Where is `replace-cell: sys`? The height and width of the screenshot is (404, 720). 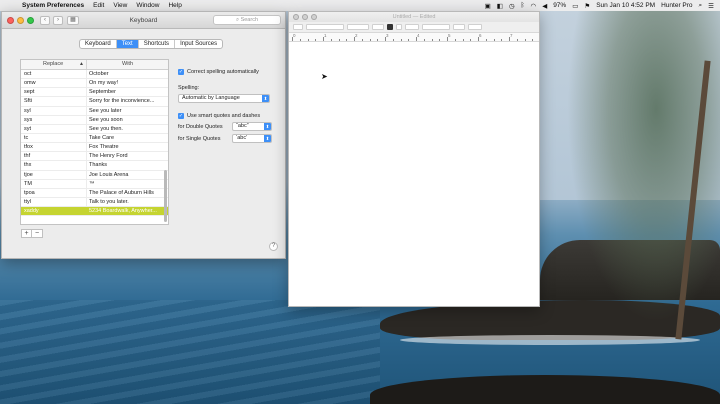 replace-cell: sys is located at coordinates (54, 119).